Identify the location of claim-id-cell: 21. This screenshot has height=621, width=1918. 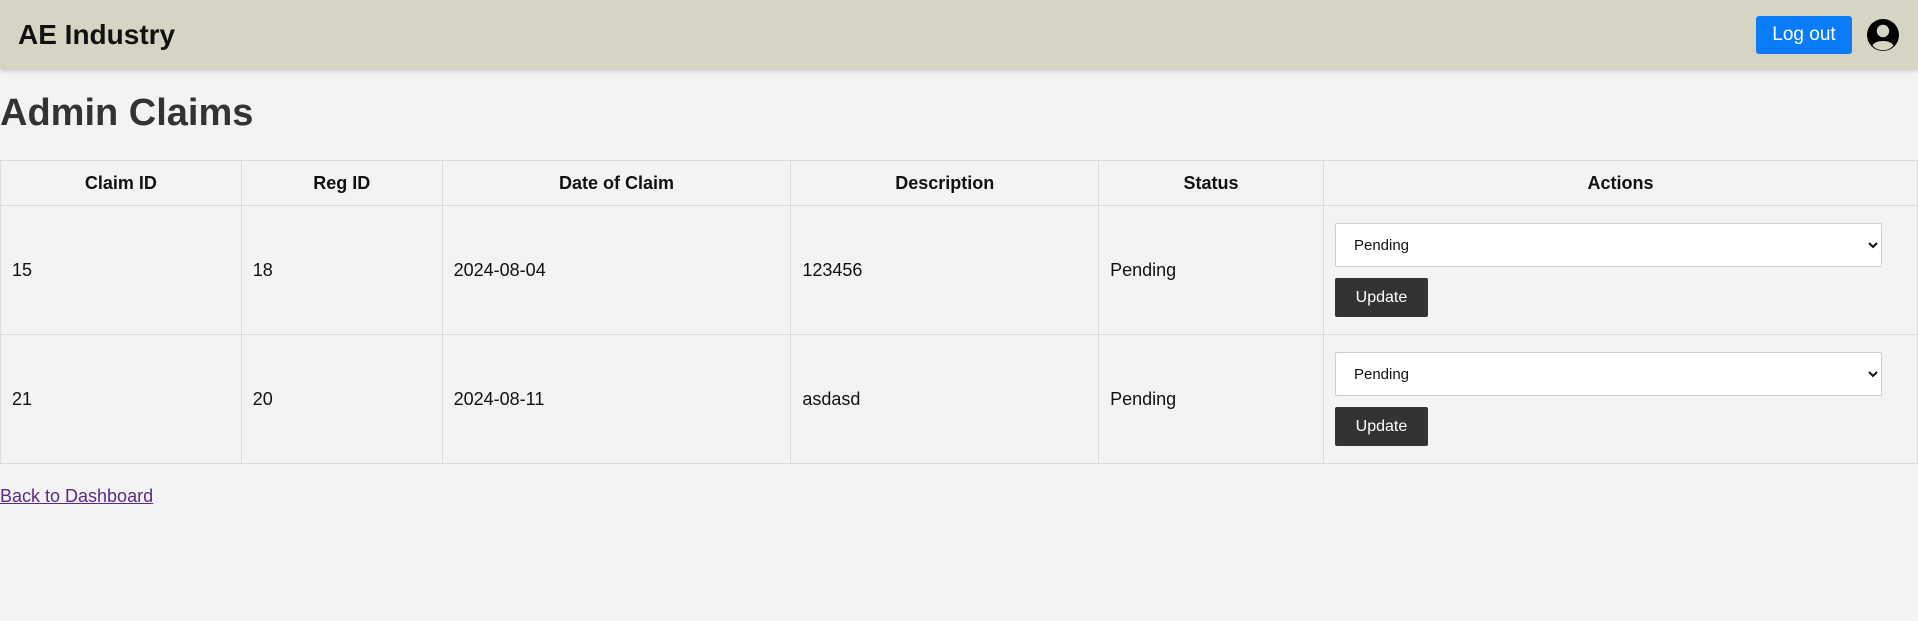
(121, 399).